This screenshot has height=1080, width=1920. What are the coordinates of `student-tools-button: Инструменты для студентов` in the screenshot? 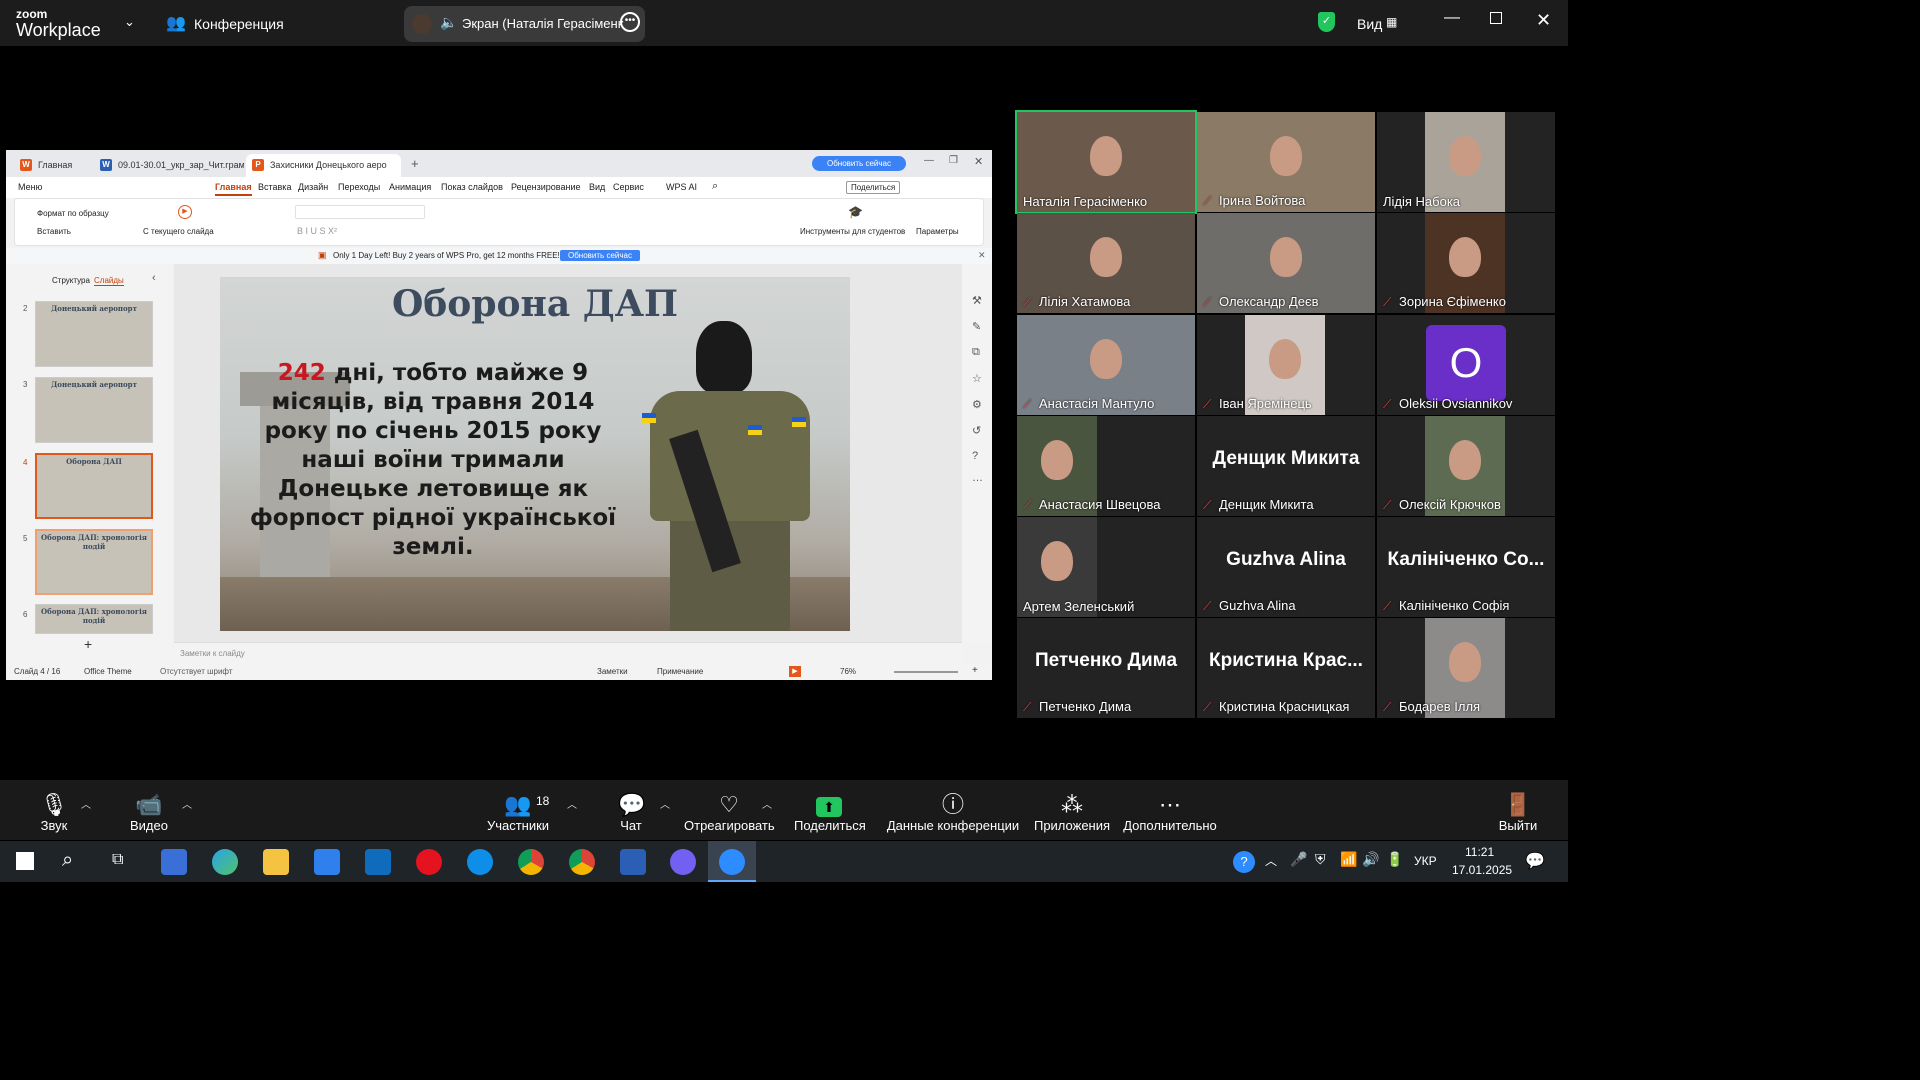 It's located at (852, 231).